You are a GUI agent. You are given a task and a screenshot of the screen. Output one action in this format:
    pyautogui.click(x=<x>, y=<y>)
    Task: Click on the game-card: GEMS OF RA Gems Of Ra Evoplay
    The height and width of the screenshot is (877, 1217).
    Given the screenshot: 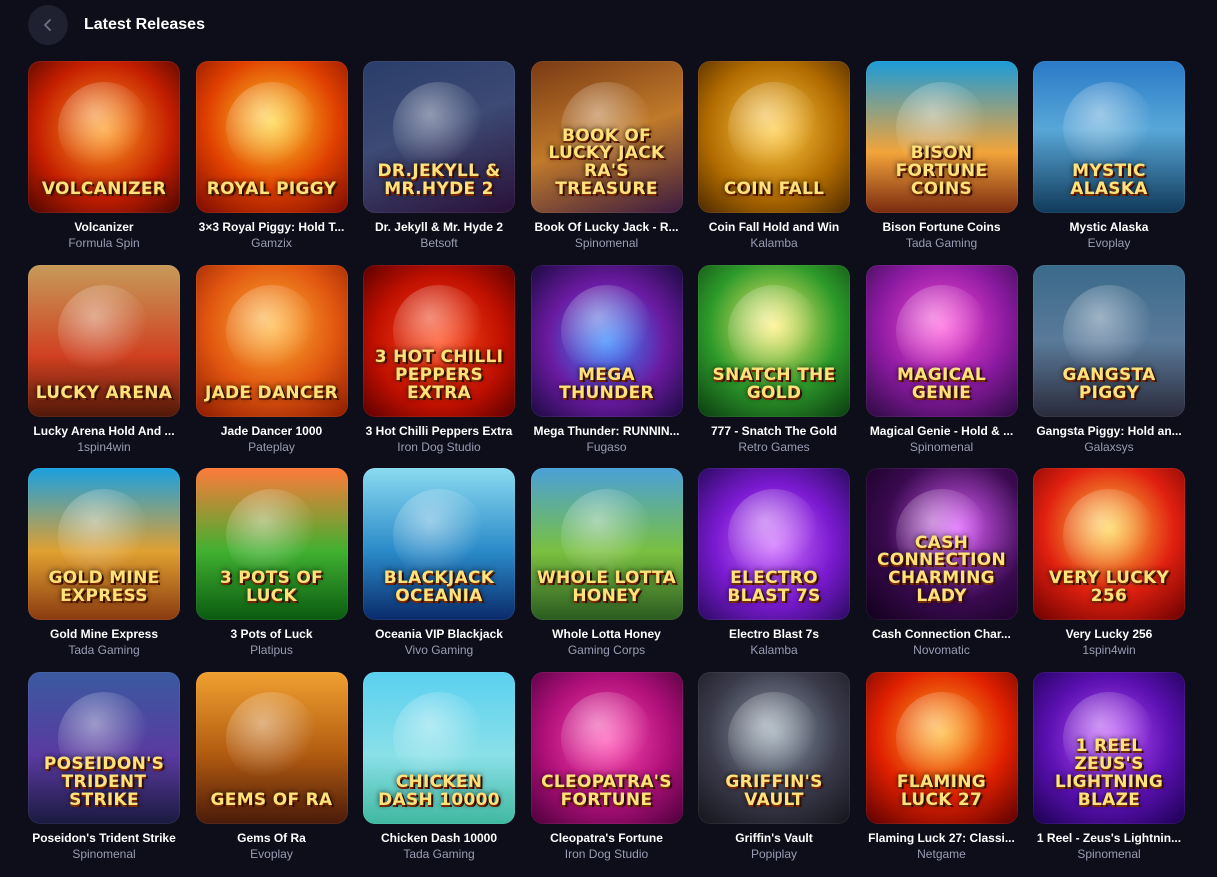 What is the action you would take?
    pyautogui.click(x=271, y=773)
    